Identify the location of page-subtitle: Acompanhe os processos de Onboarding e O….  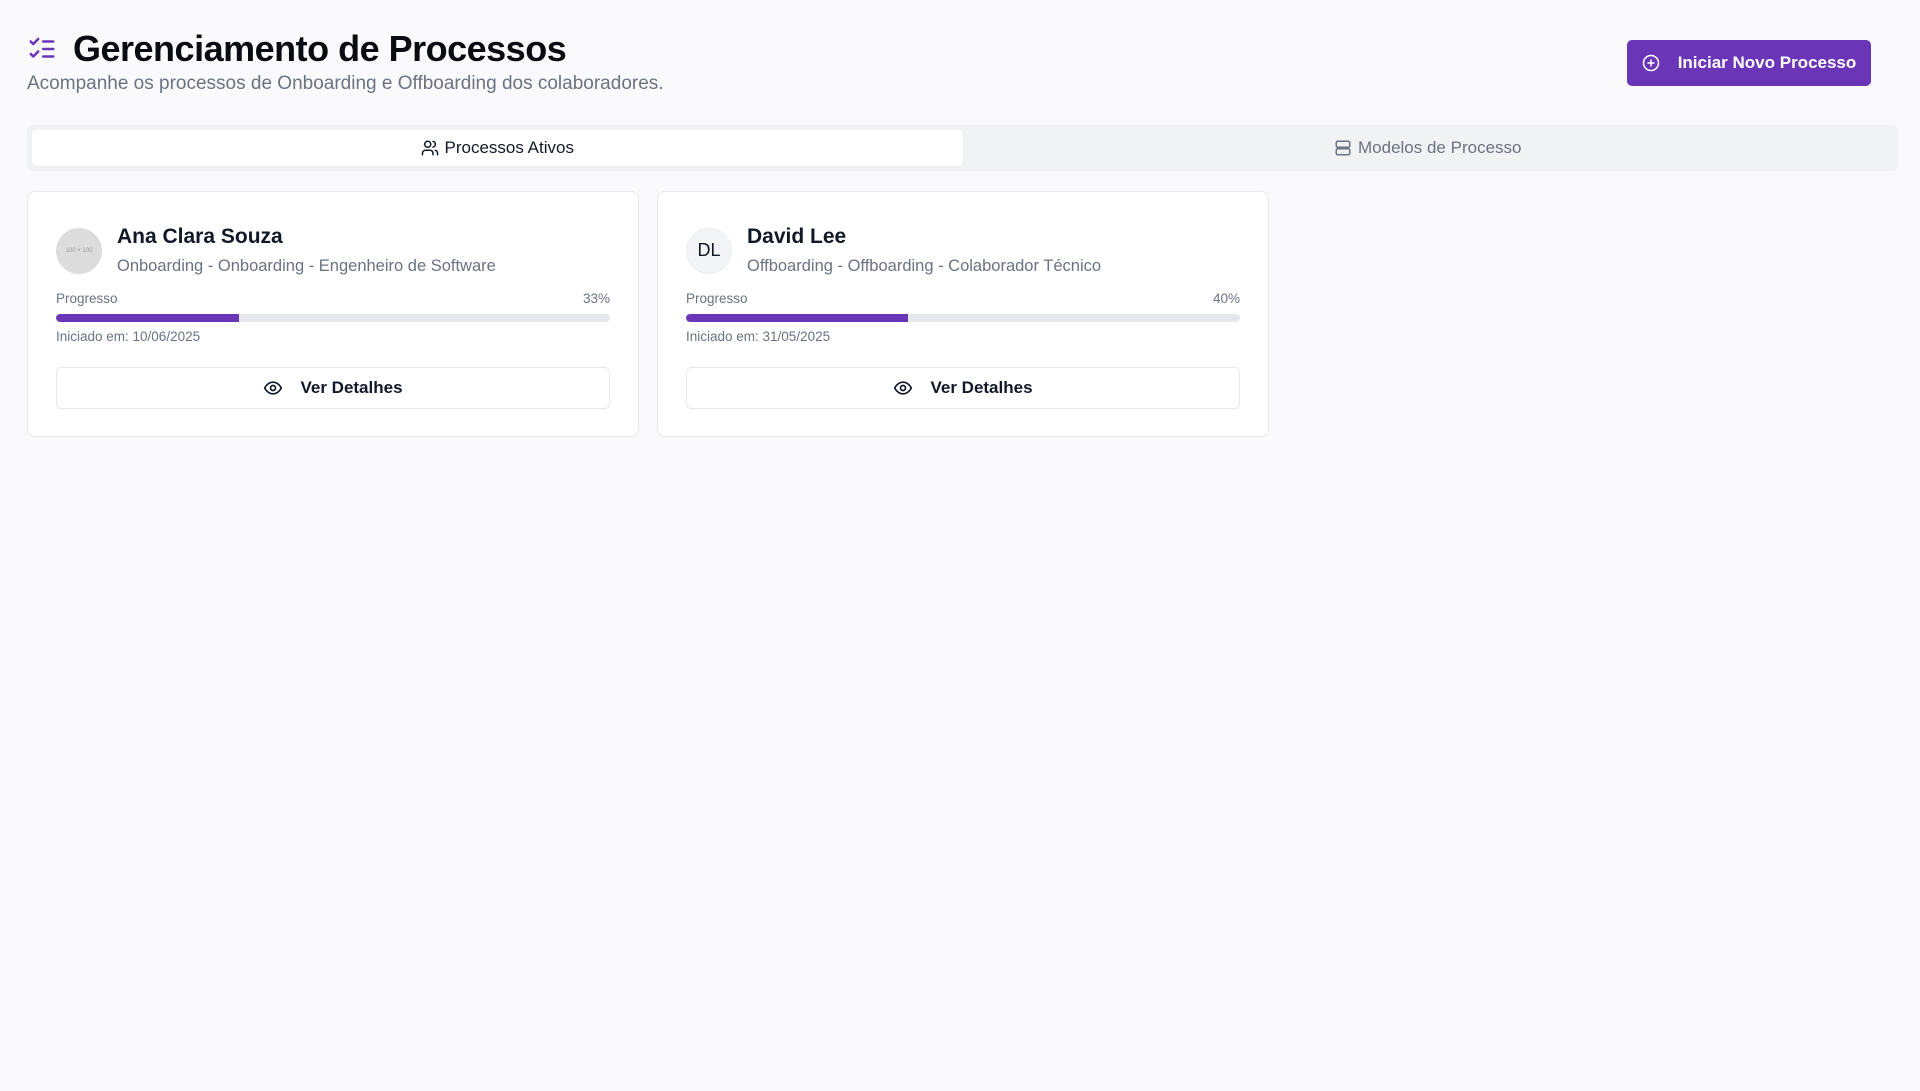
(345, 83).